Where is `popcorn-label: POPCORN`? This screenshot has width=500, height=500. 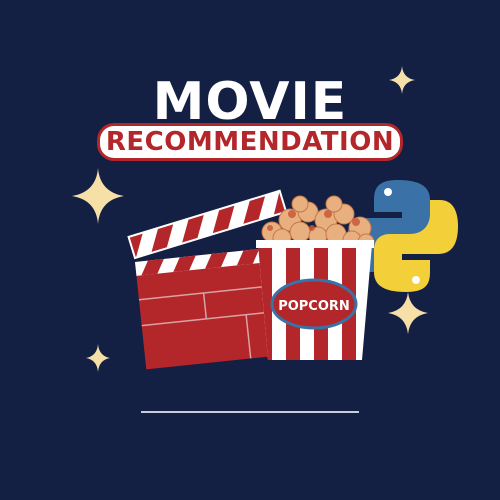
popcorn-label: POPCORN is located at coordinates (314, 306).